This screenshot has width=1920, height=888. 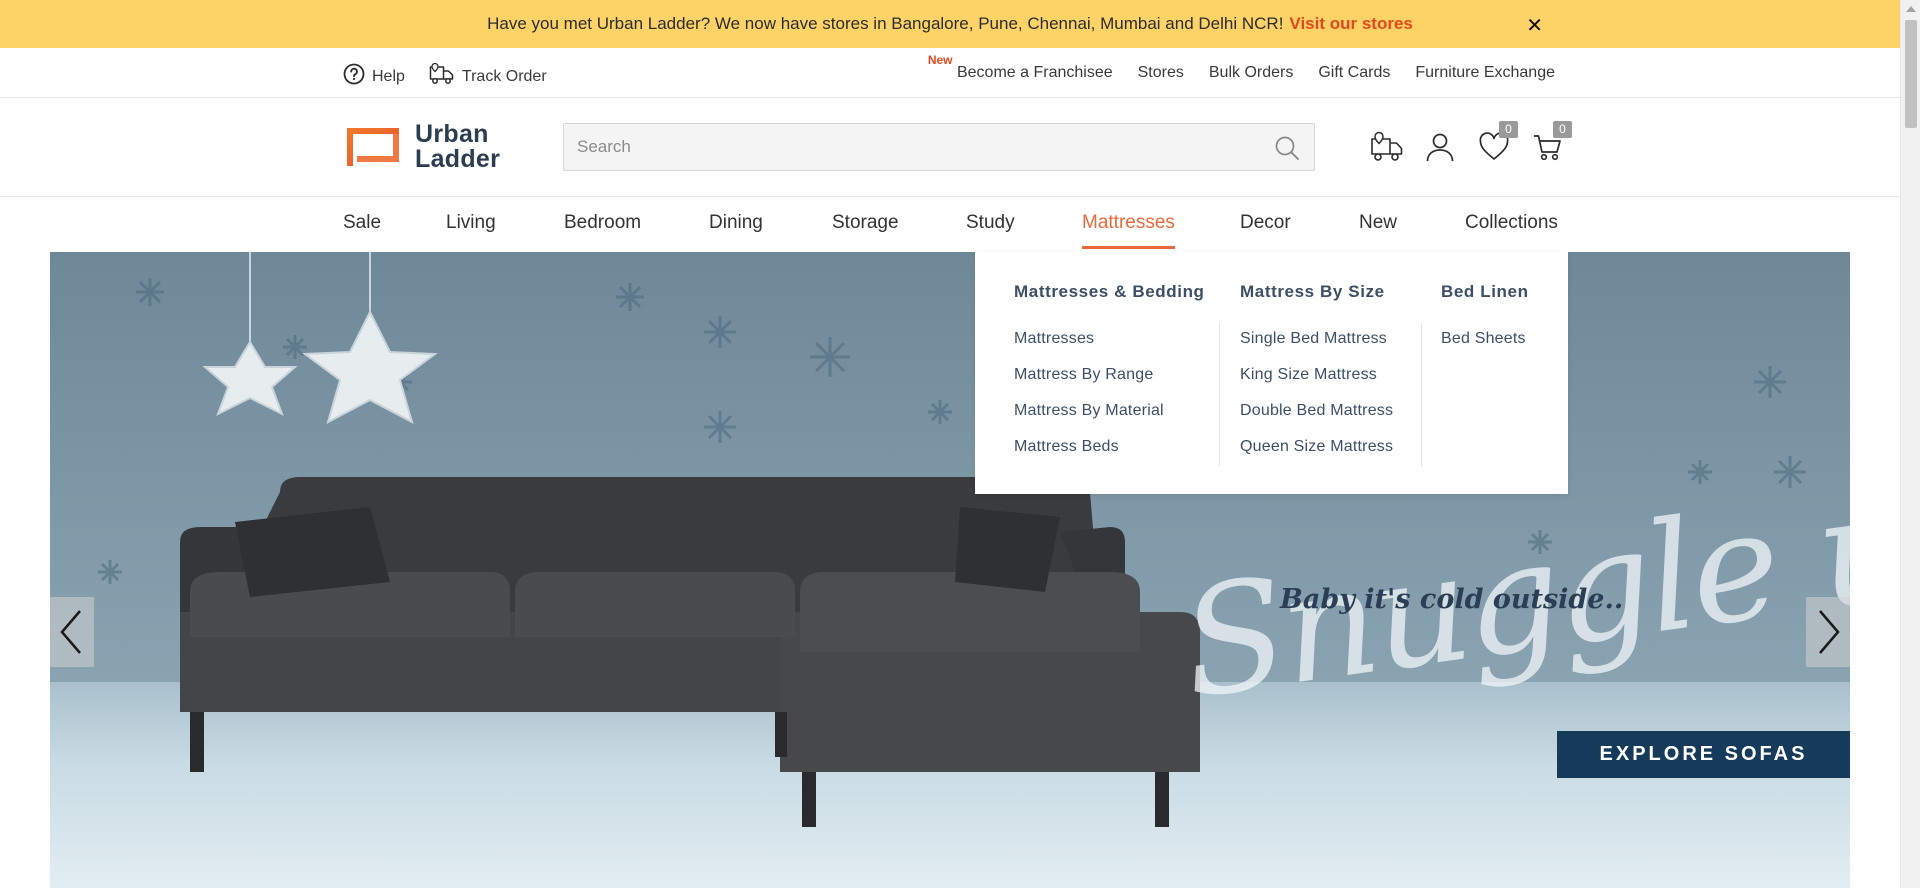 I want to click on menu-link-mattress-by-material: Mattress By Material, so click(x=1109, y=420).